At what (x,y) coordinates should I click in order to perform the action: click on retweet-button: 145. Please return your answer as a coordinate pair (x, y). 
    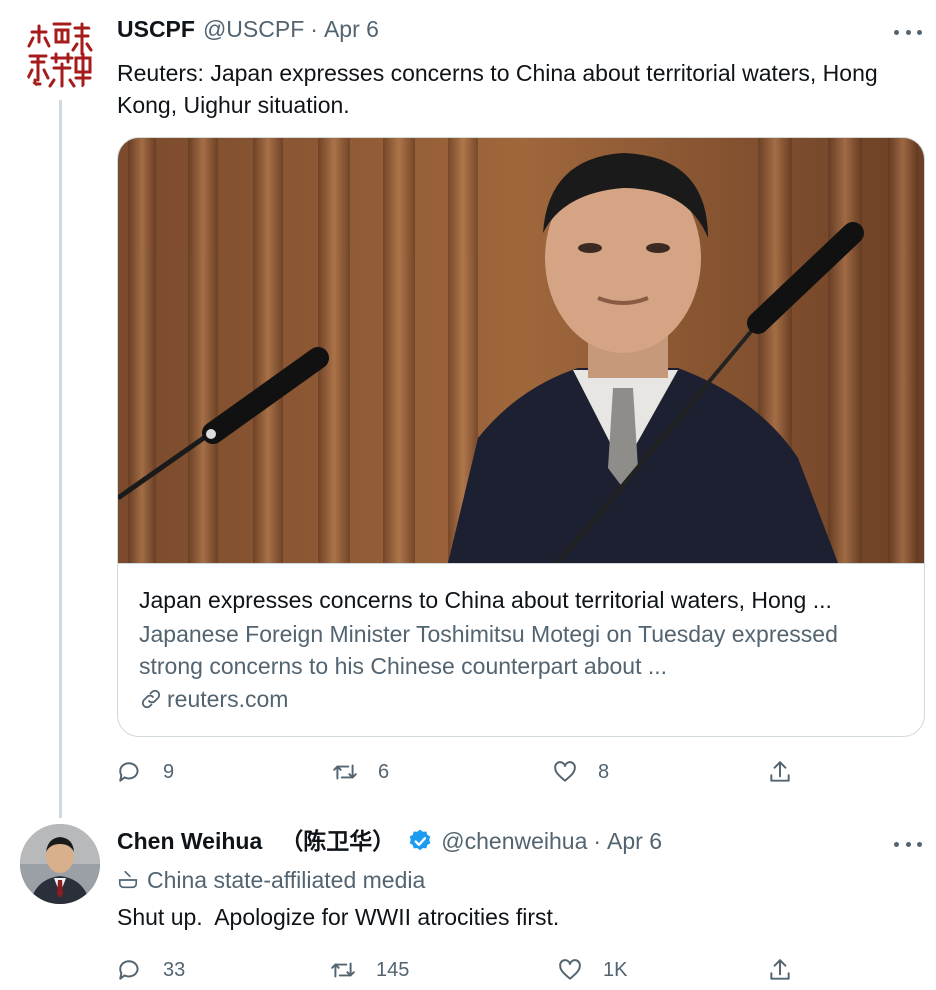
    Looking at the image, I should click on (369, 970).